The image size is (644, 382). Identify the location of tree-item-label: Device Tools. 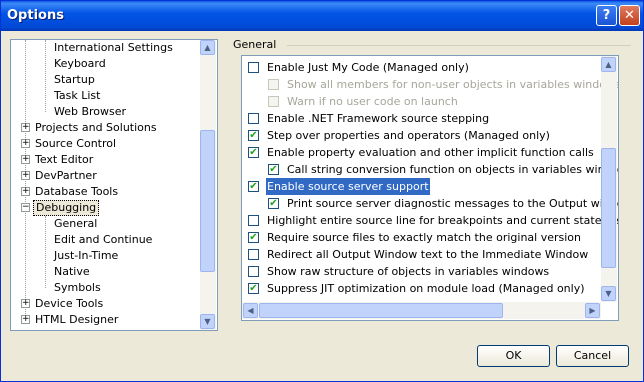
(69, 303).